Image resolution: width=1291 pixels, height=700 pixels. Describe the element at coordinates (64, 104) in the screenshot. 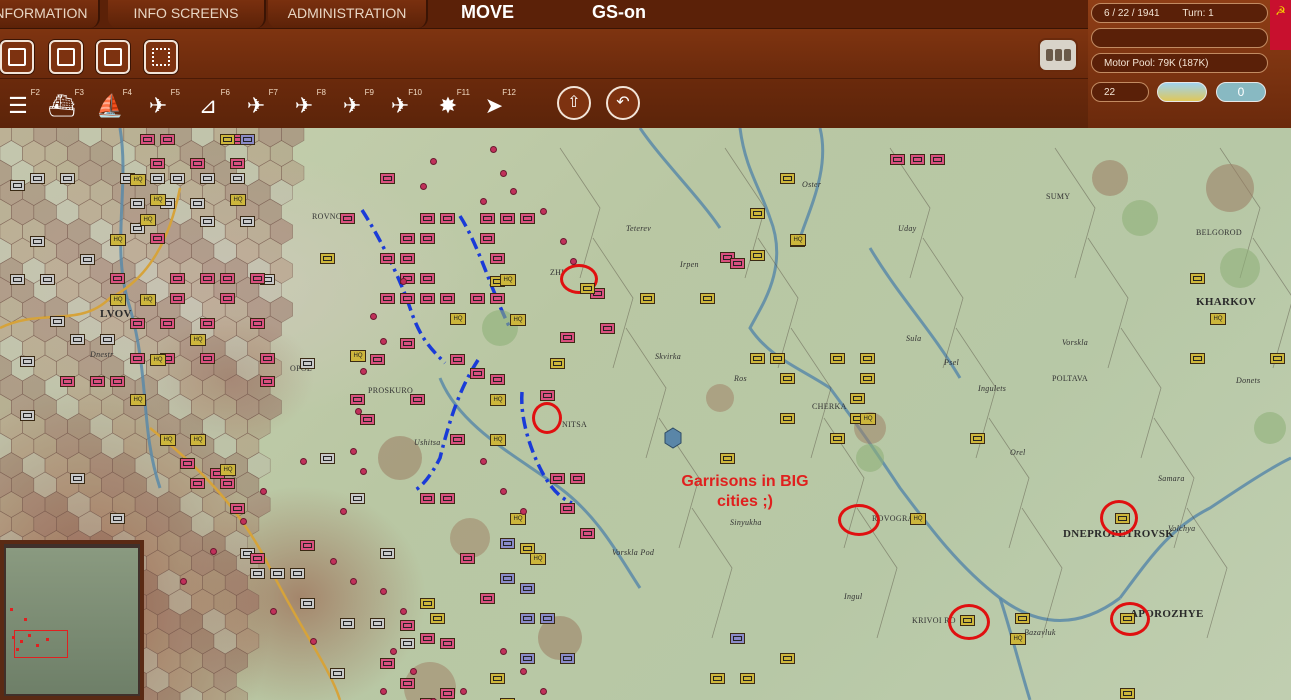

I see `battleship-button: ⛴ F3` at that location.